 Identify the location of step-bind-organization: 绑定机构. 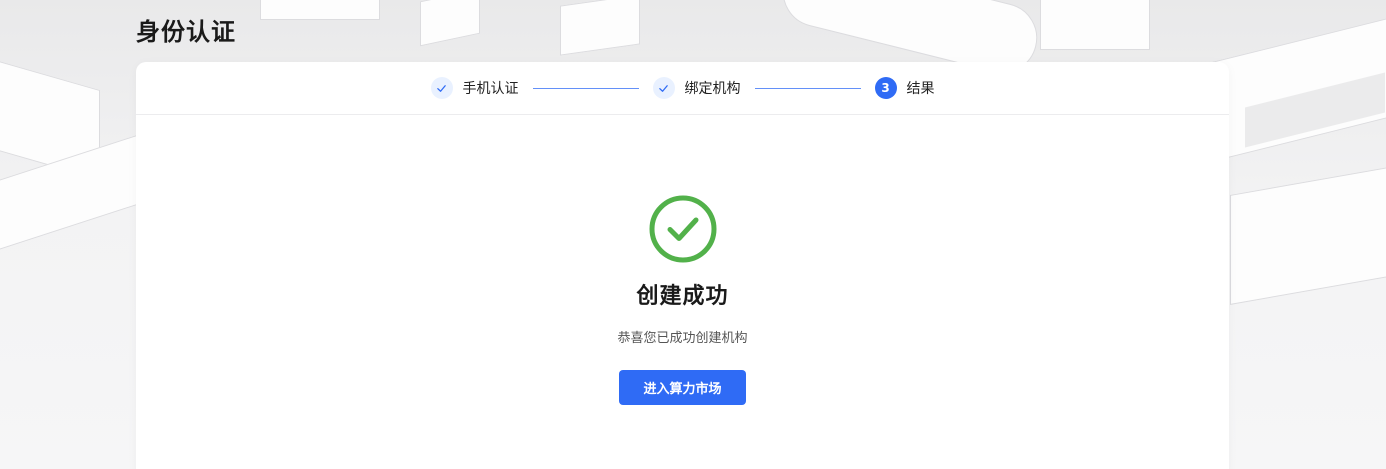
(696, 88).